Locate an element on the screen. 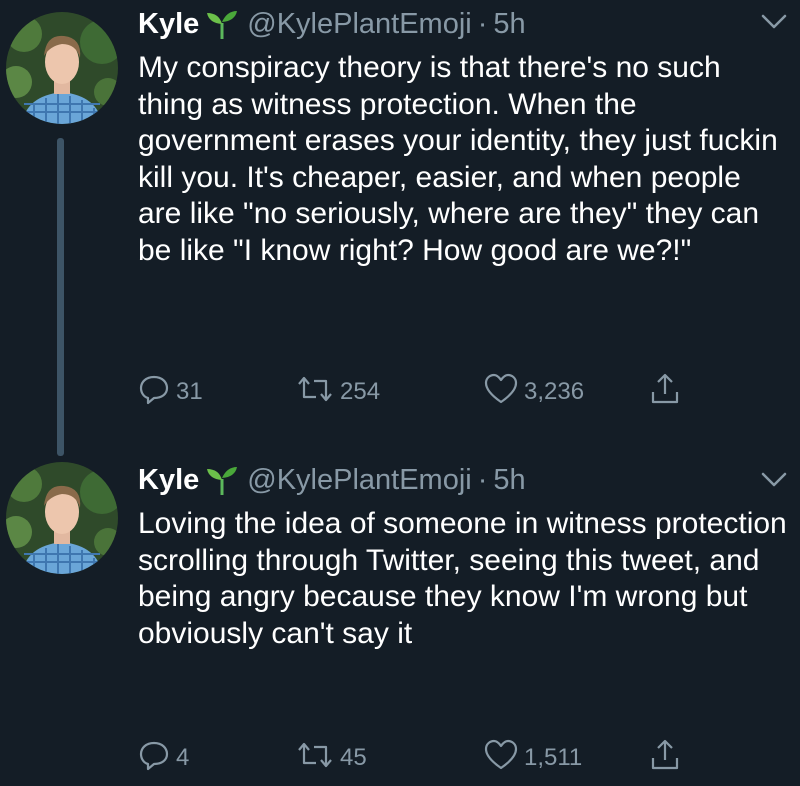 The image size is (800, 786). like-count: 1,511 is located at coordinates (553, 757).